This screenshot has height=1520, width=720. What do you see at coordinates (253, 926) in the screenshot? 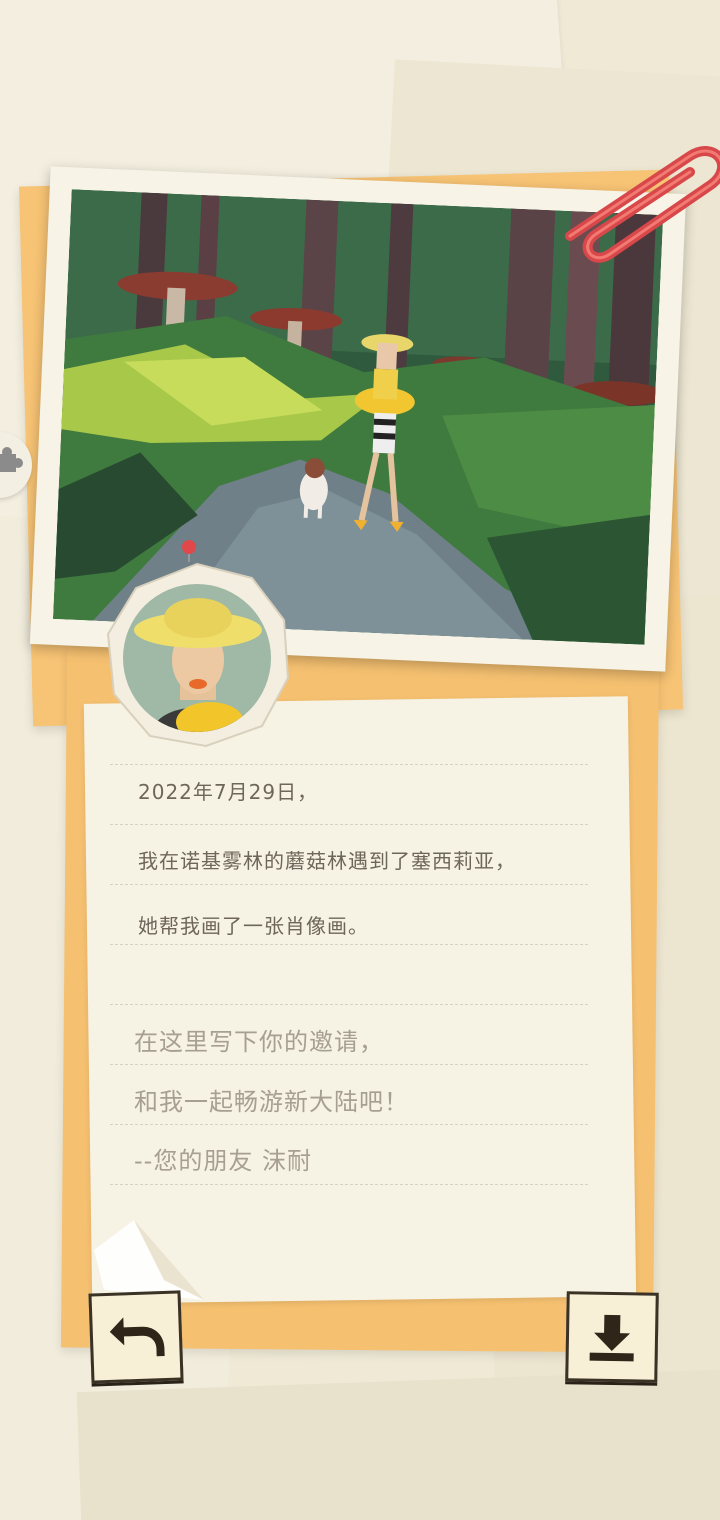
I see `letter-line-3: 她帮我画了一张肖像画。` at bounding box center [253, 926].